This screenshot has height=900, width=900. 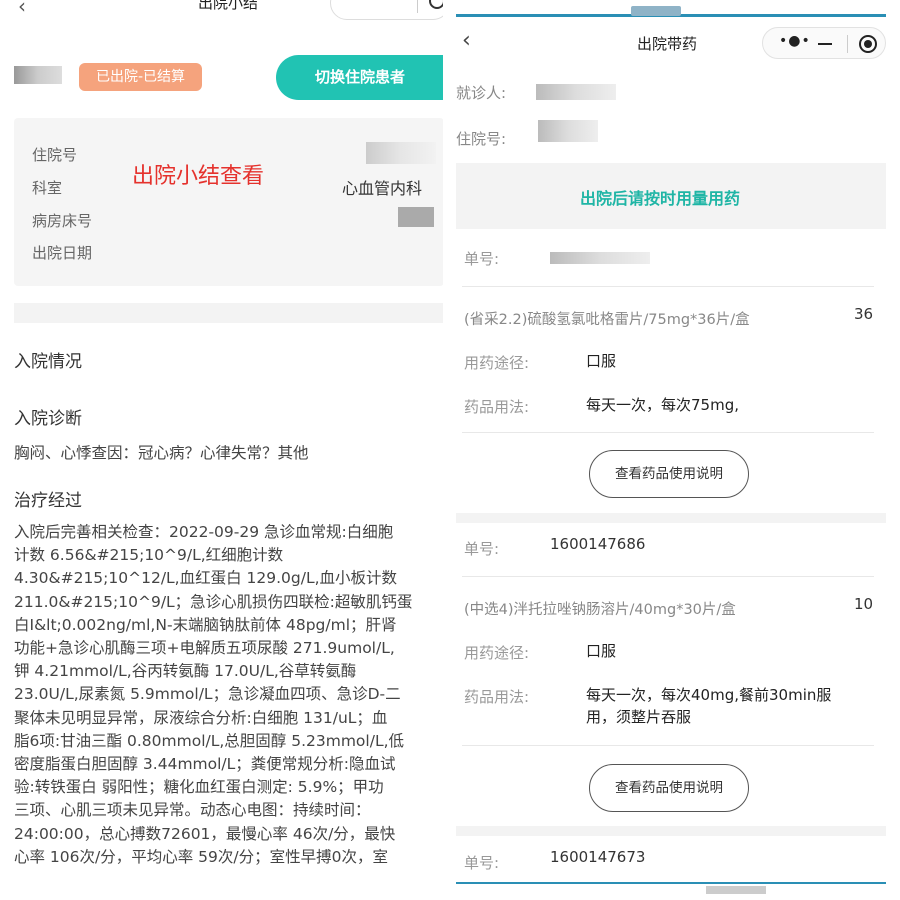 What do you see at coordinates (382, 188) in the screenshot?
I see `department-value: 心血管内科` at bounding box center [382, 188].